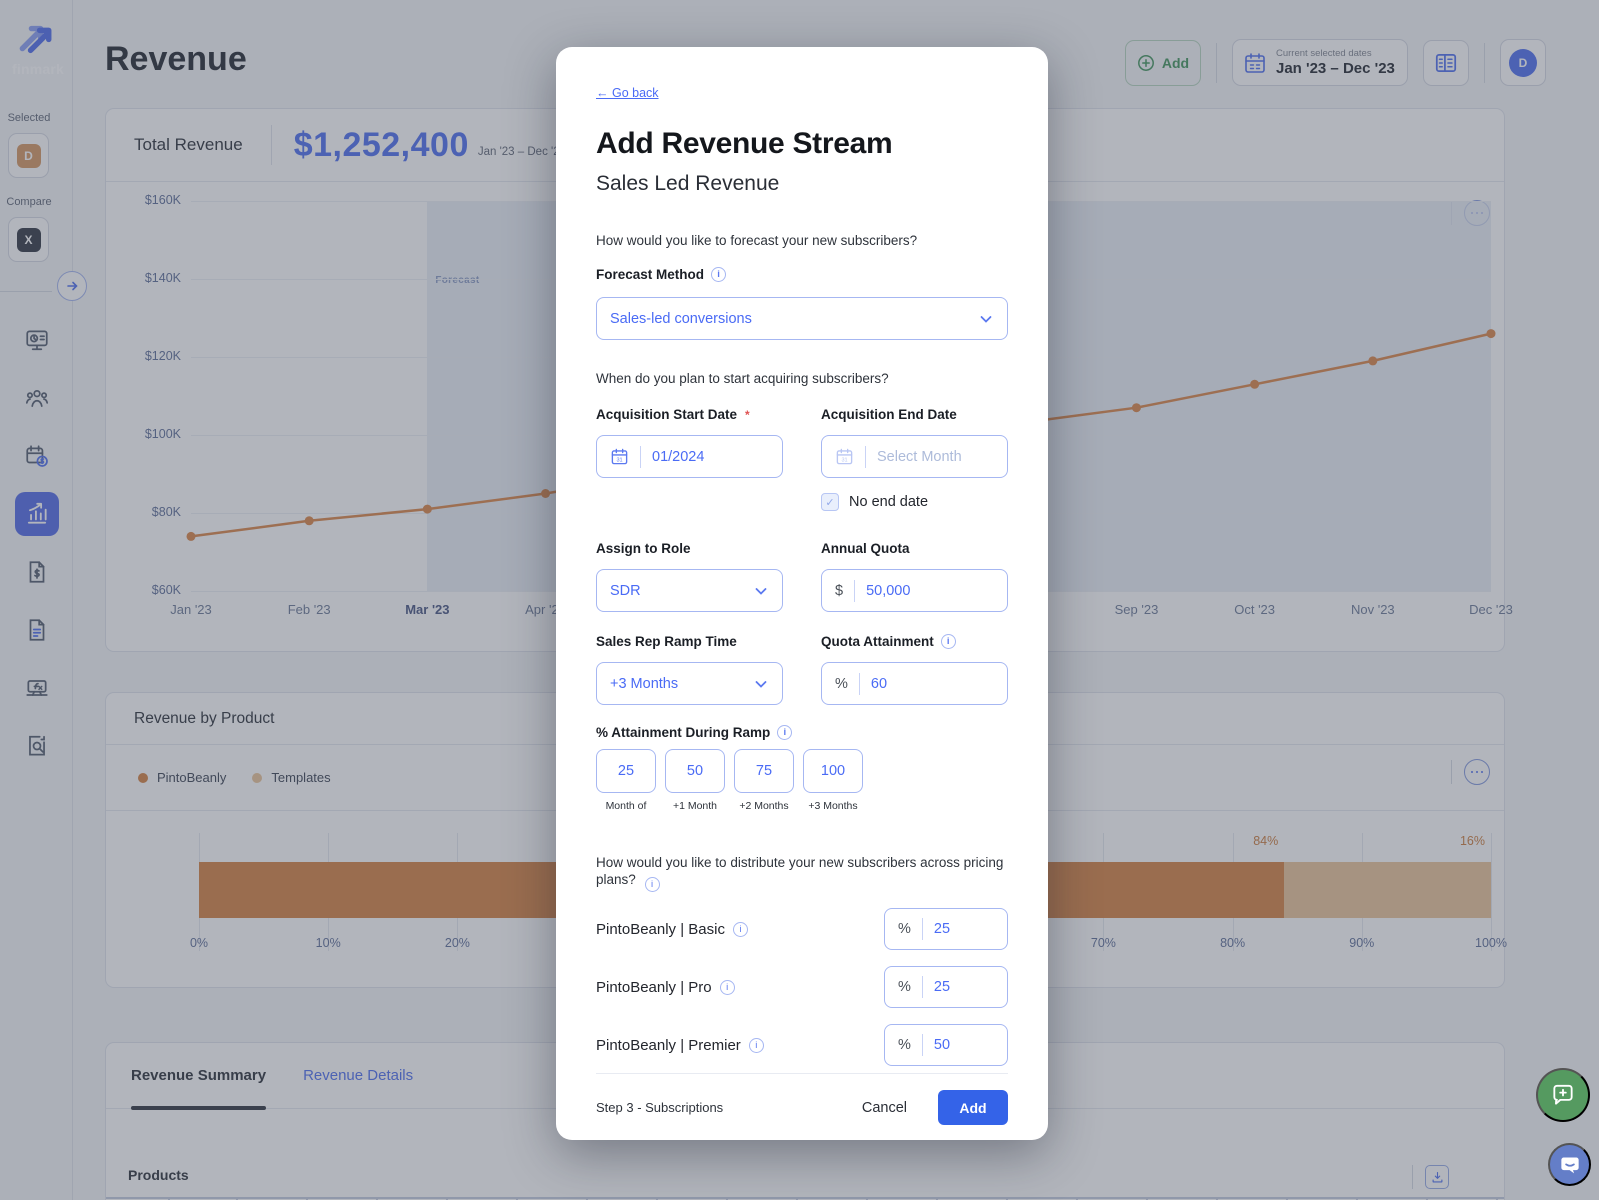 The image size is (1599, 1200). I want to click on percent-prefix: %, so click(841, 683).